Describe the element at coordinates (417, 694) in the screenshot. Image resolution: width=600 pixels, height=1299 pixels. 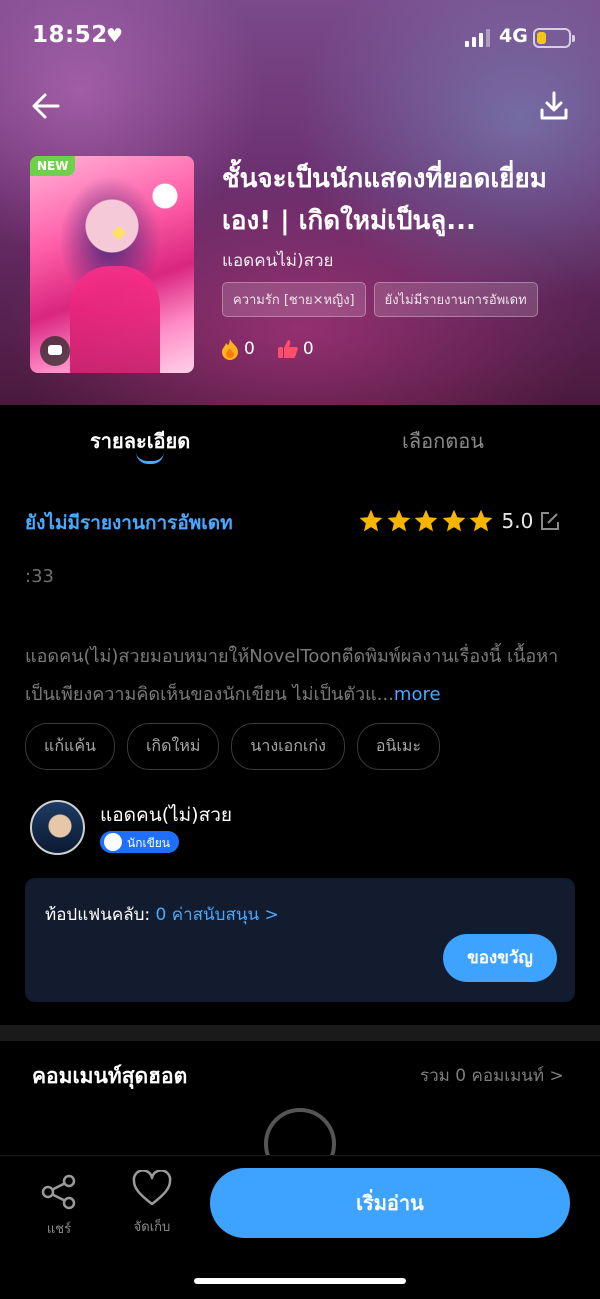
I see `more-link: more` at that location.